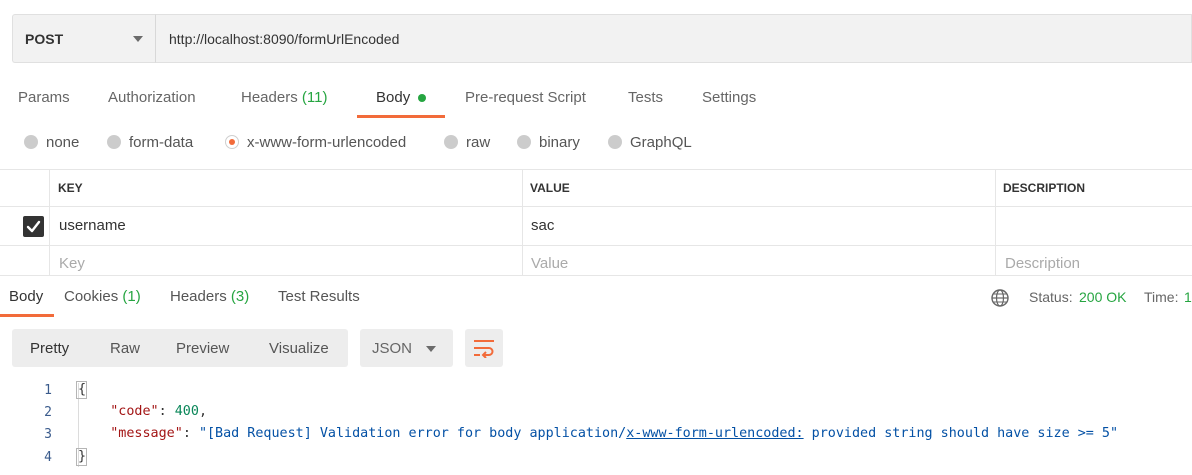 The height and width of the screenshot is (475, 1192). What do you see at coordinates (44, 39) in the screenshot?
I see `method-label: POST` at bounding box center [44, 39].